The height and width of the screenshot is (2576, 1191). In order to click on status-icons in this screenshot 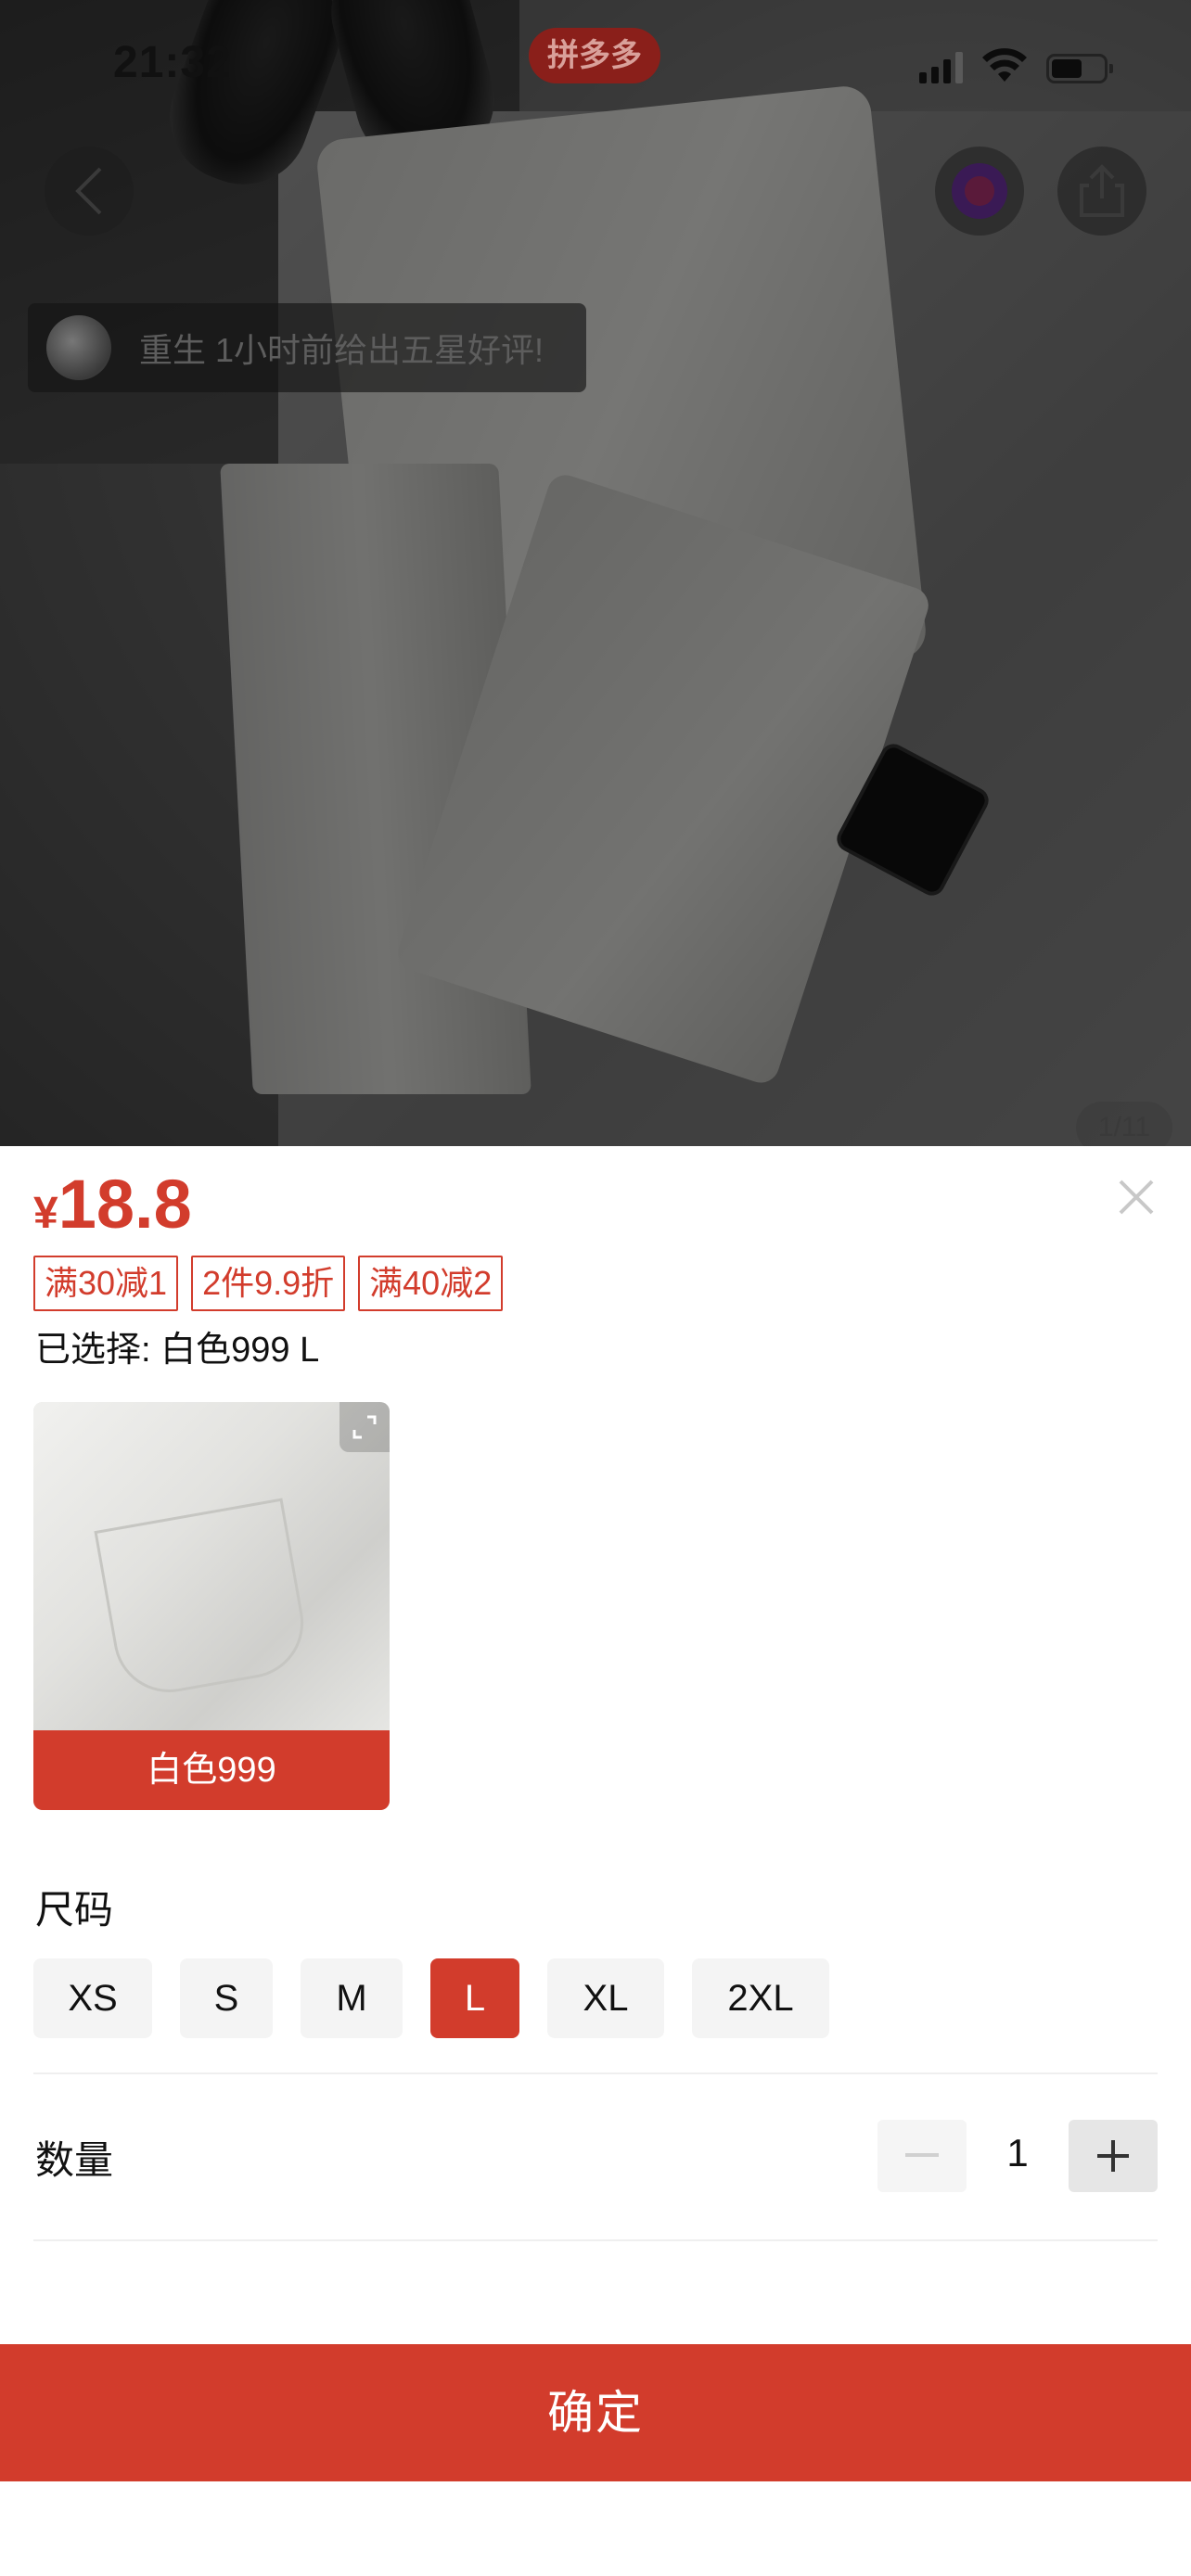, I will do `click(1016, 64)`.